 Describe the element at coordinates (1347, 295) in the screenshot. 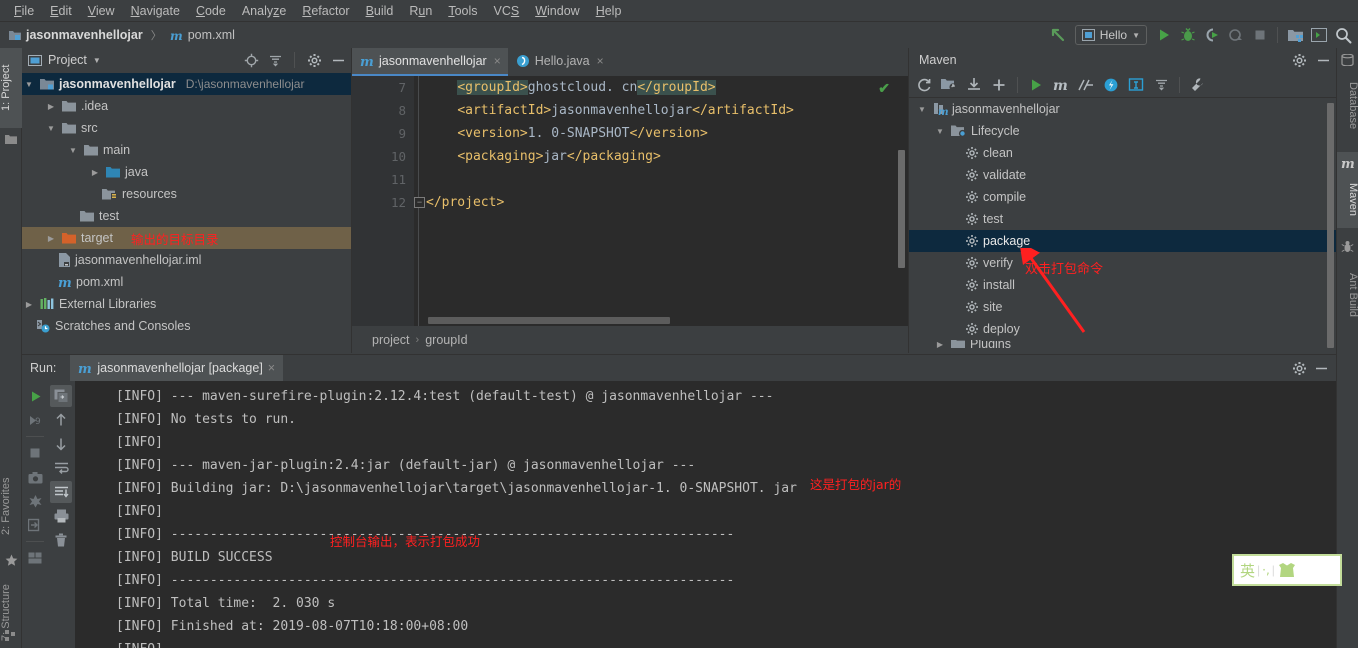

I see `sidebar-item-ant-build: Ant Build` at that location.